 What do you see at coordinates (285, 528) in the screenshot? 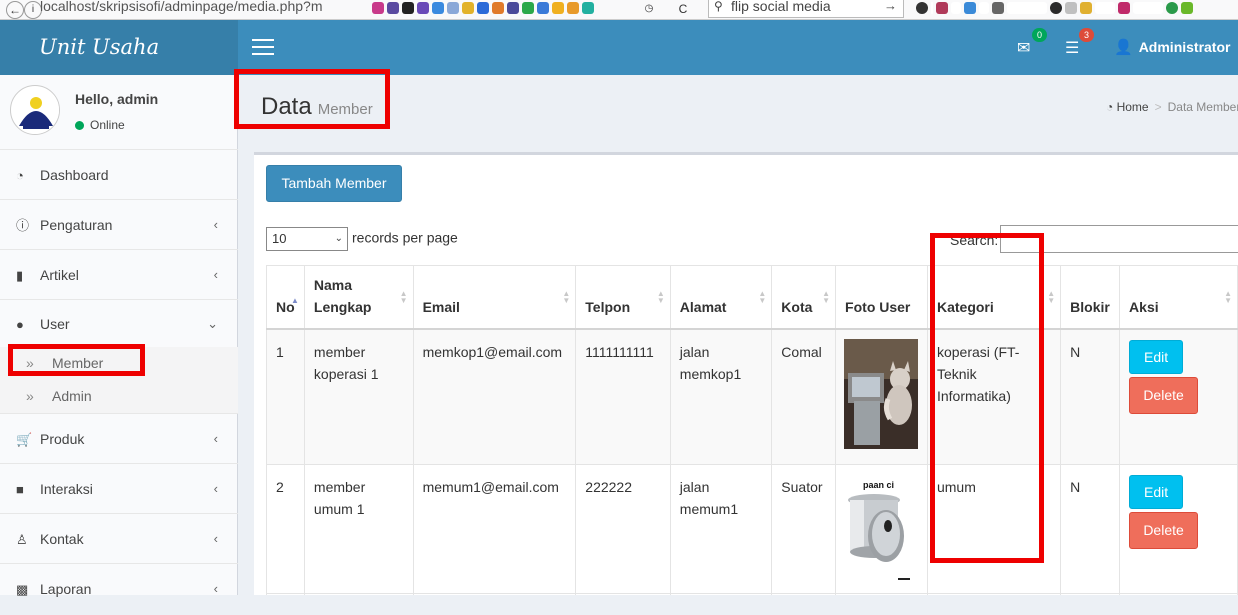
I see `cell-no: 2` at bounding box center [285, 528].